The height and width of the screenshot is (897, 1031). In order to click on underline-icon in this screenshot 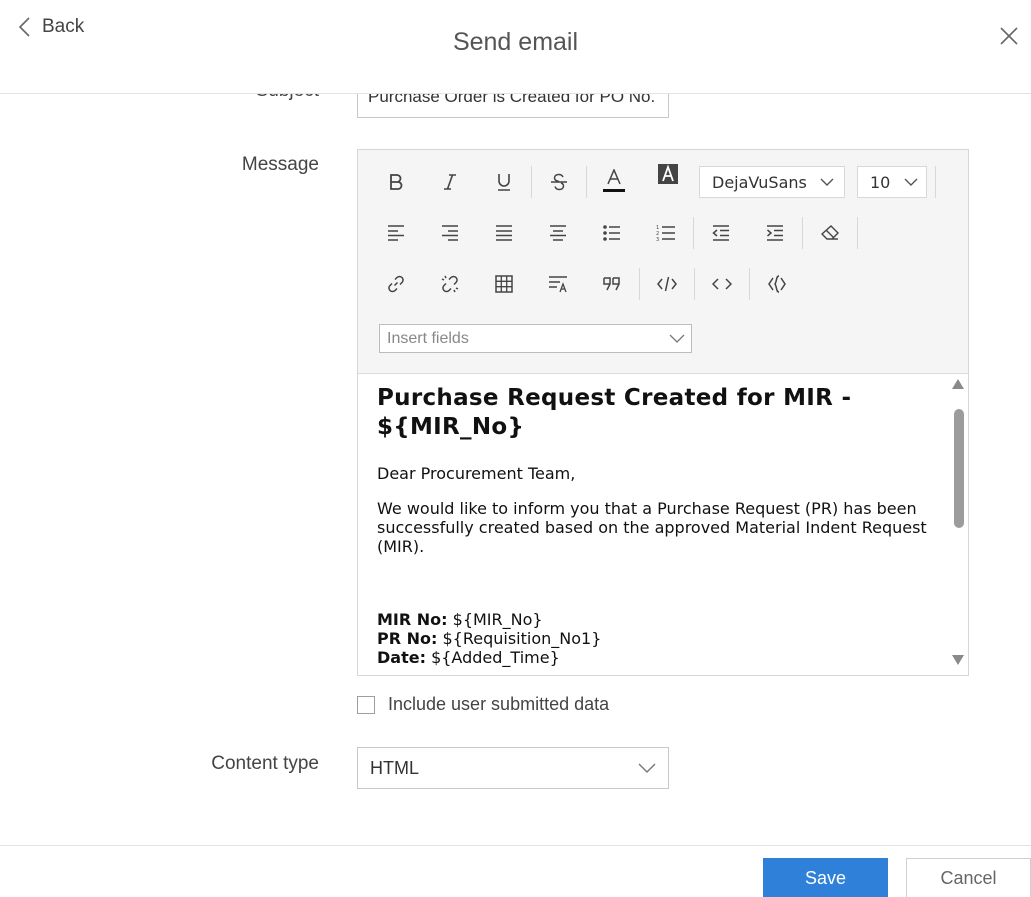, I will do `click(504, 182)`.